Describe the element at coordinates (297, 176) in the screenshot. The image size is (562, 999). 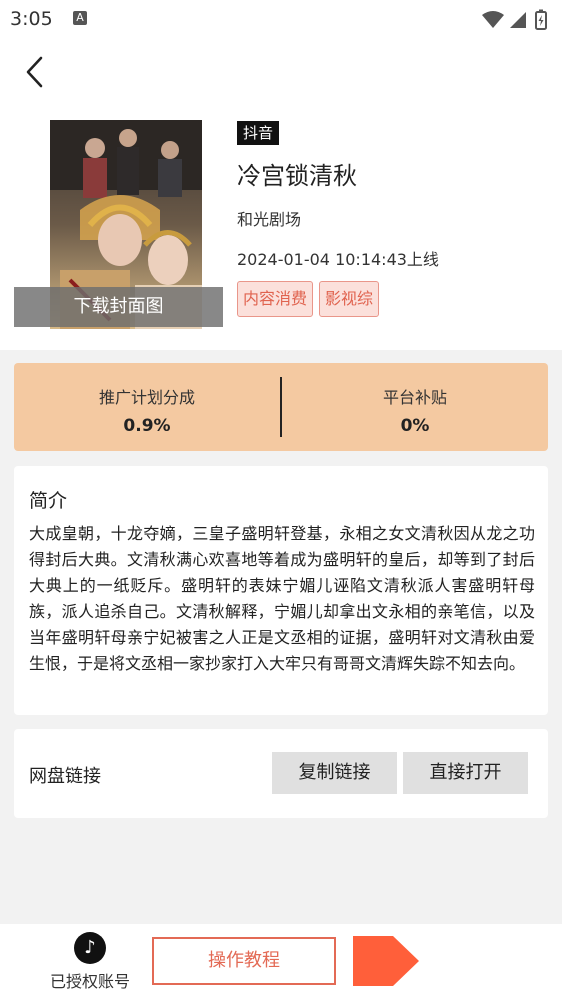
I see `drama-title: 冷宫锁清秋` at that location.